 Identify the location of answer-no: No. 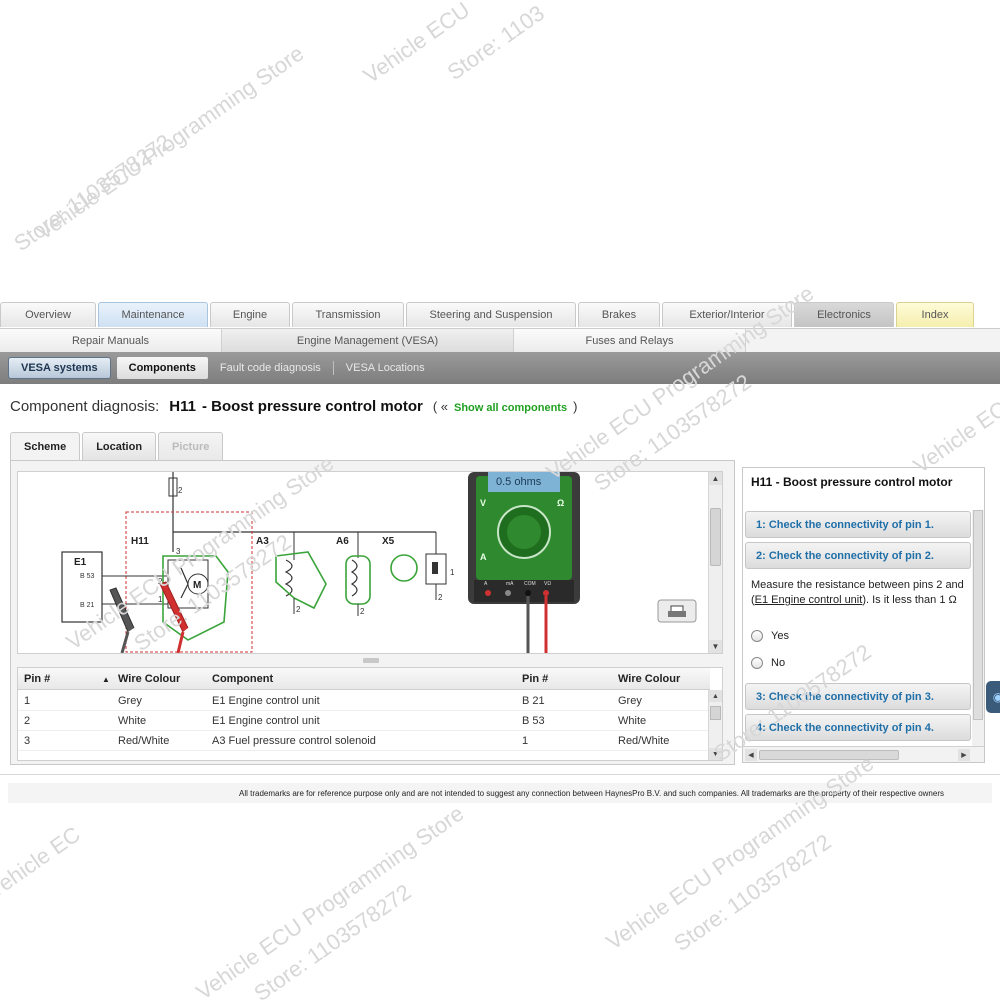
(768, 663).